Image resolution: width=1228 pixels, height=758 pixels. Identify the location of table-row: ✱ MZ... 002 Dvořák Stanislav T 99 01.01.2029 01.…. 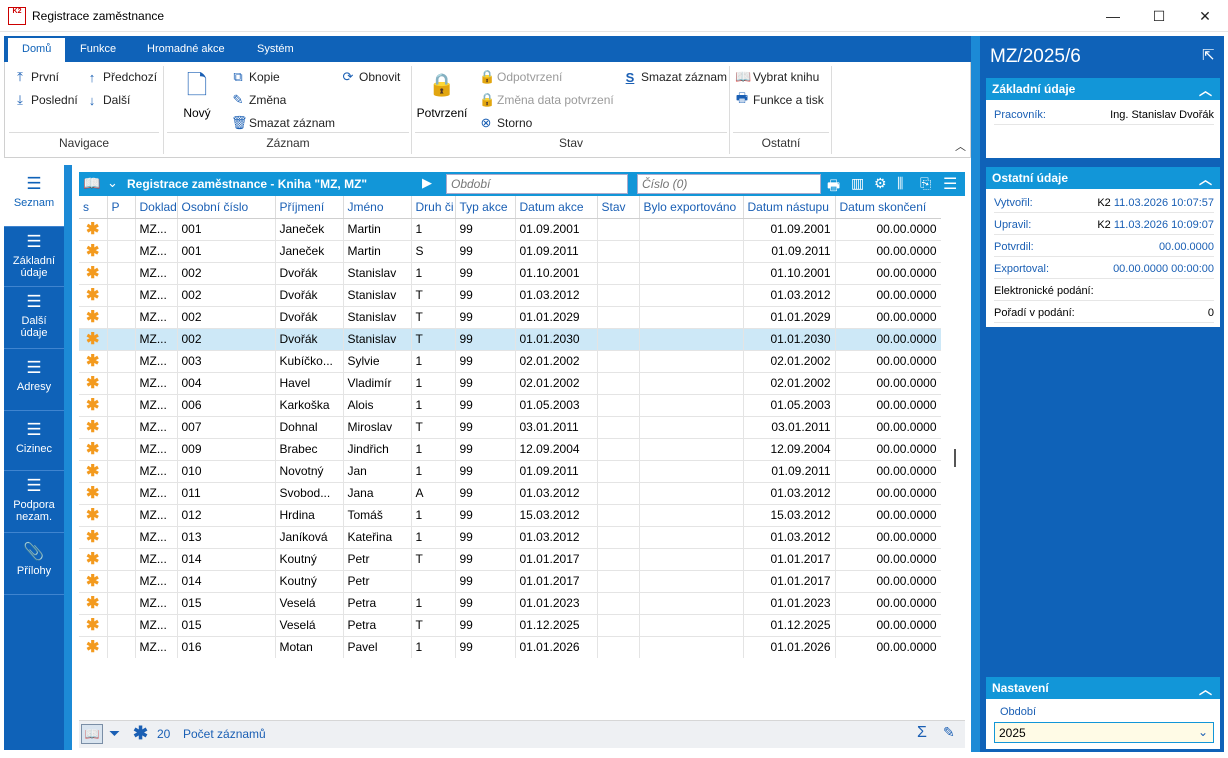
(510, 317).